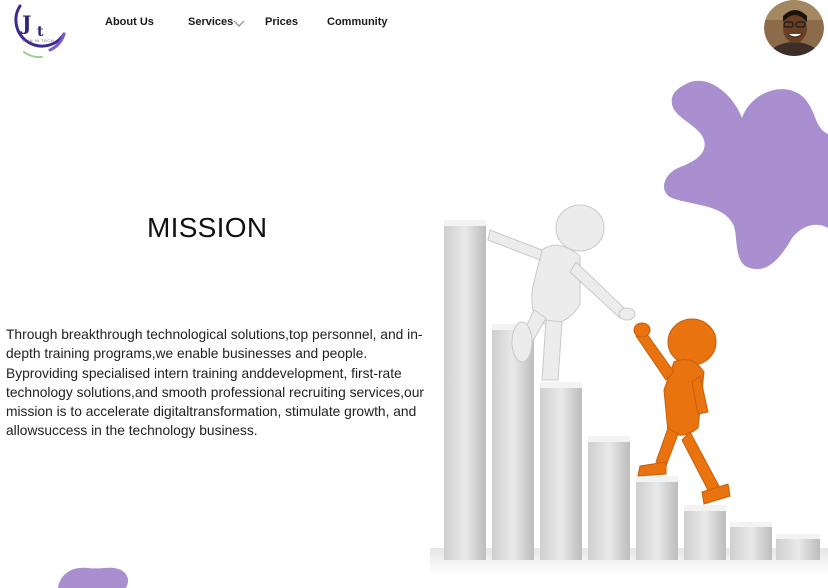 The image size is (828, 588). I want to click on user-avatar-image, so click(794, 28).